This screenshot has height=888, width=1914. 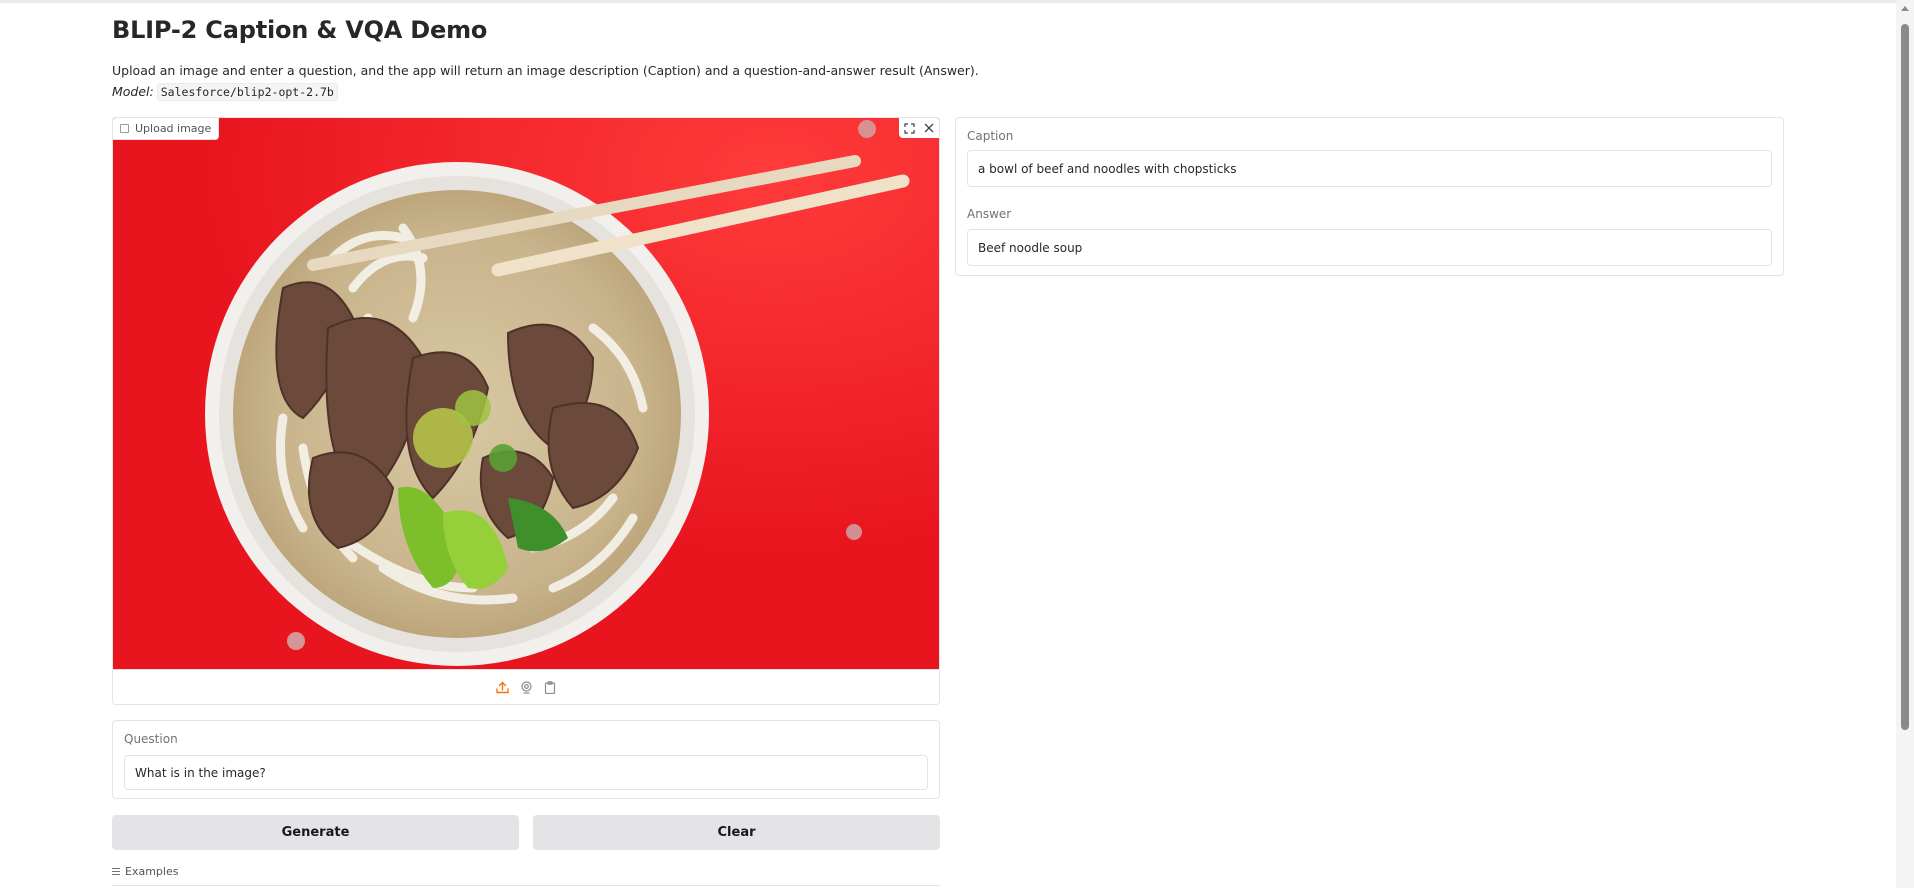 I want to click on page-scrollbar, so click(x=1905, y=444).